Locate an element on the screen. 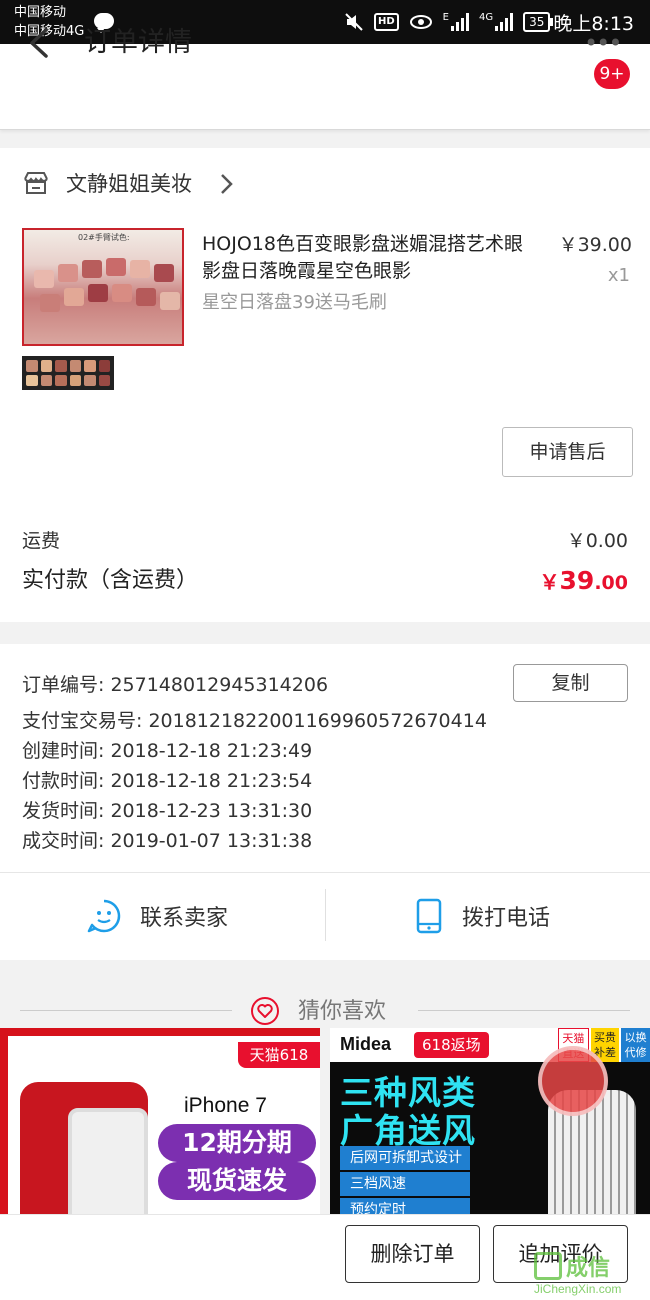 Image resolution: width=650 pixels, height=1300 pixels. battery-icon: 35 is located at coordinates (538, 22).